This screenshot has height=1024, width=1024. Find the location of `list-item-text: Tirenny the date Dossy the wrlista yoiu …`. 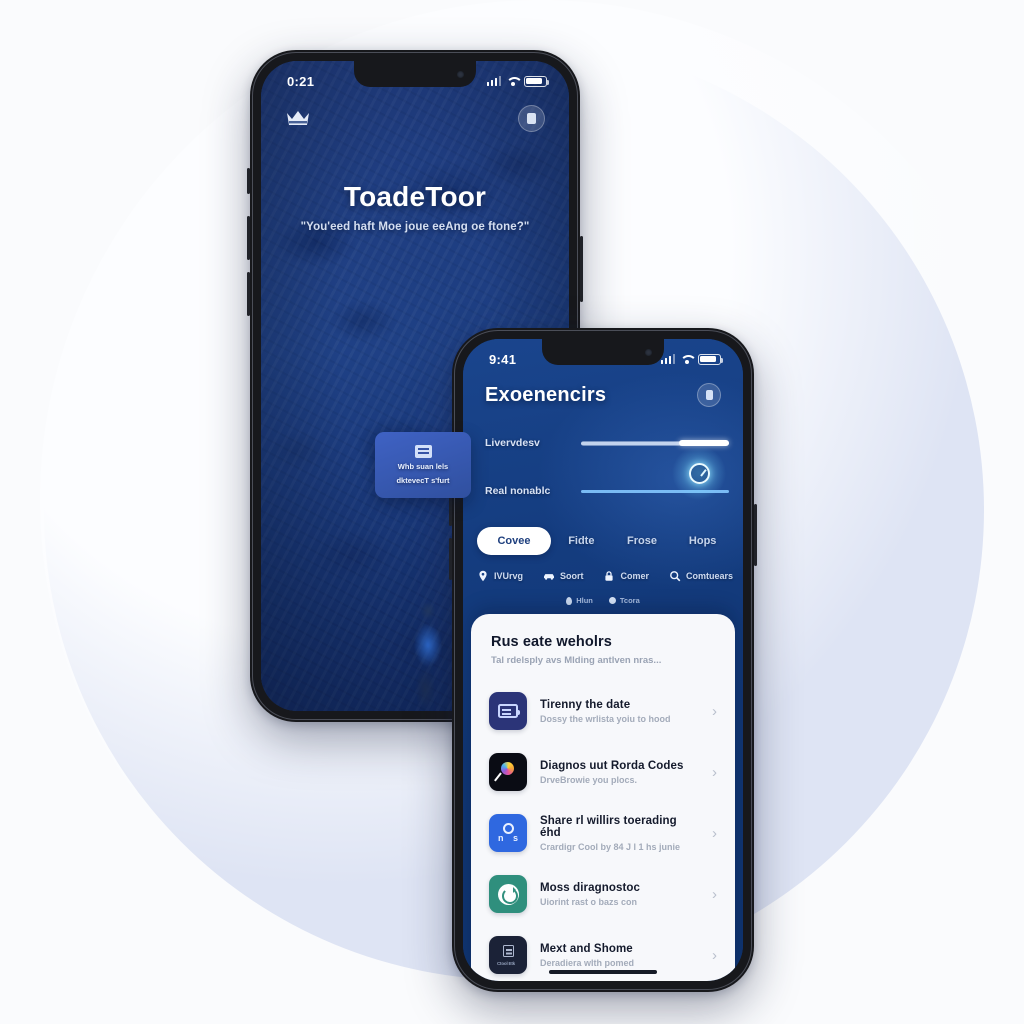

list-item-text: Tirenny the date Dossy the wrlista yoiu … is located at coordinates (615, 711).